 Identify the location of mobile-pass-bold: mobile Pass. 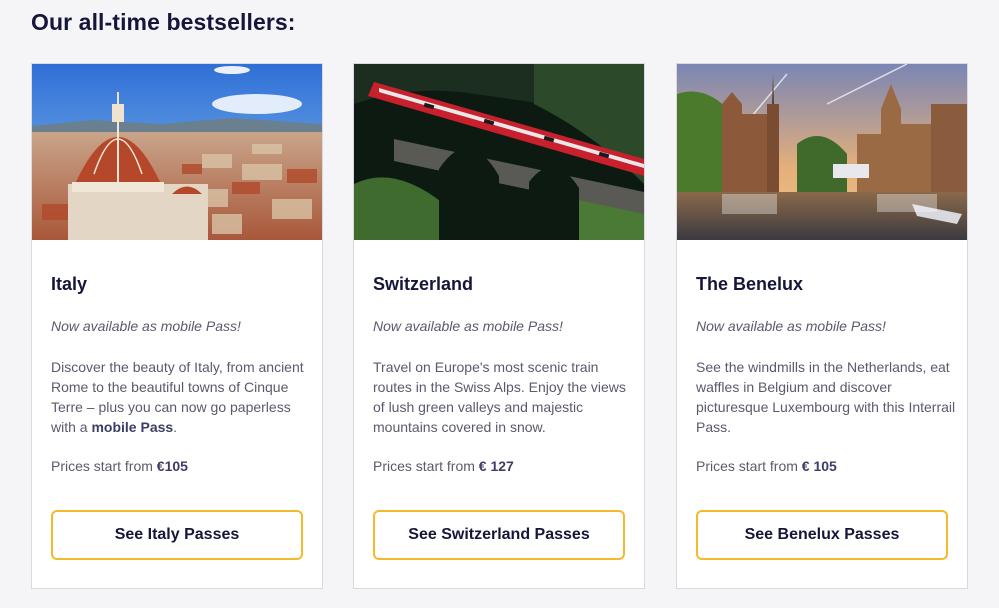
(132, 427).